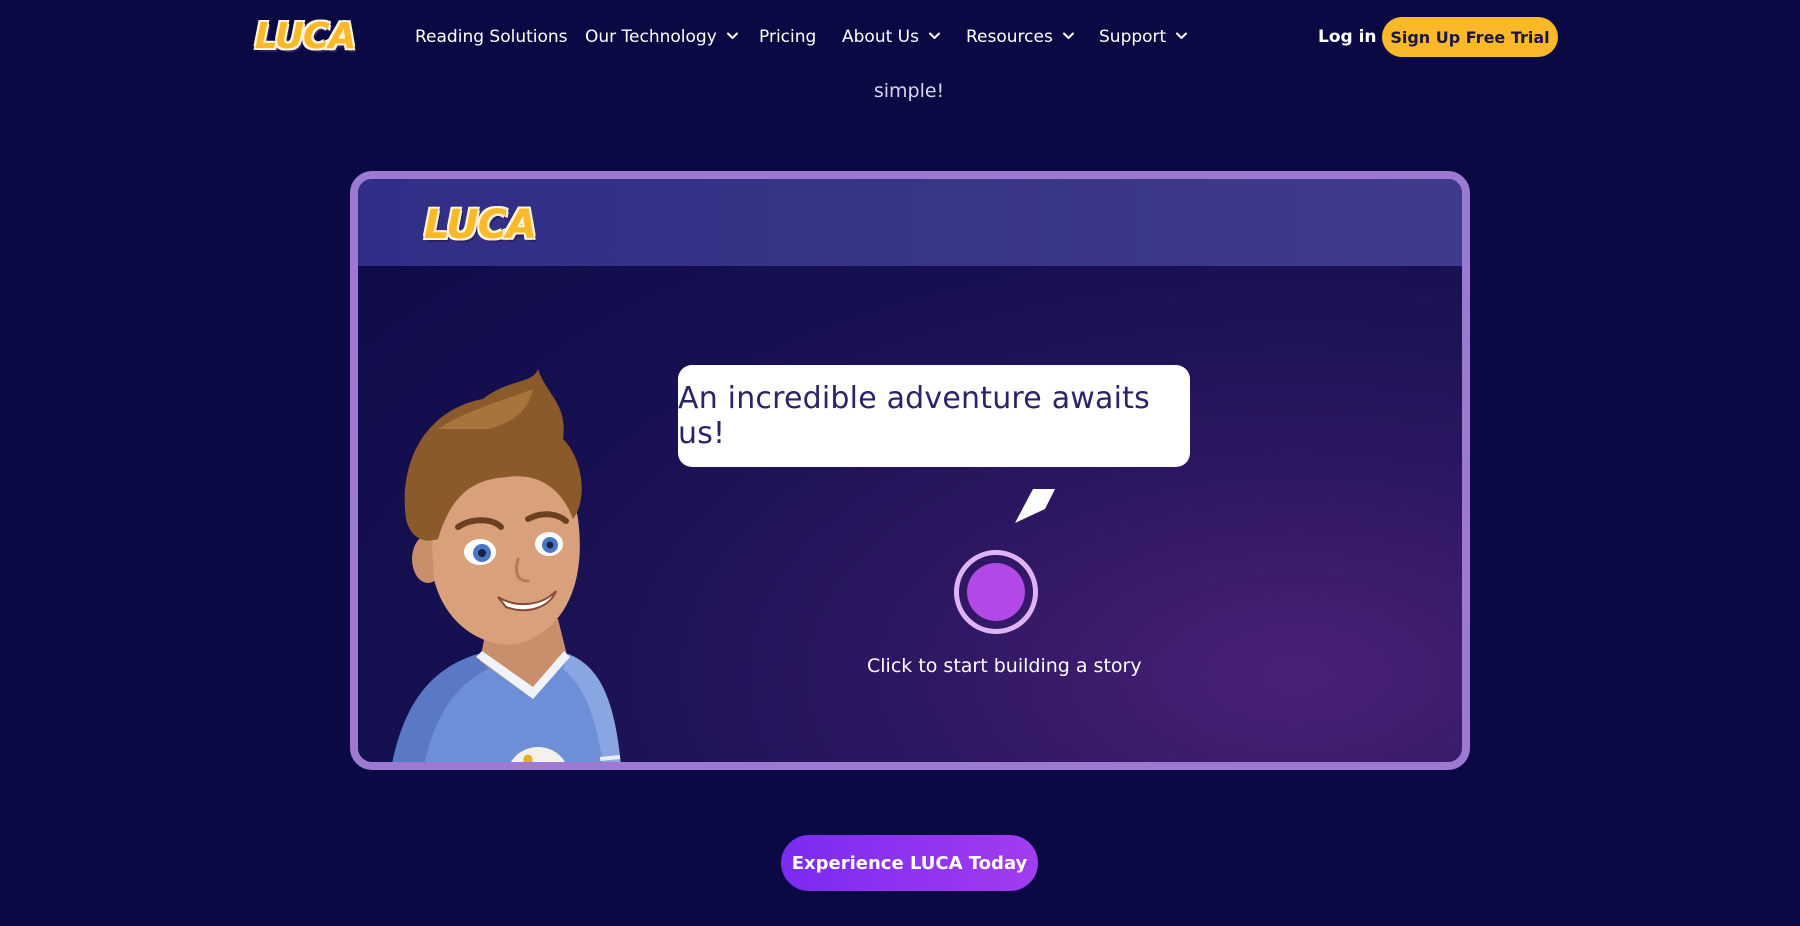  Describe the element at coordinates (1004, 666) in the screenshot. I see `record-instruction-label: Click to start building a story` at that location.